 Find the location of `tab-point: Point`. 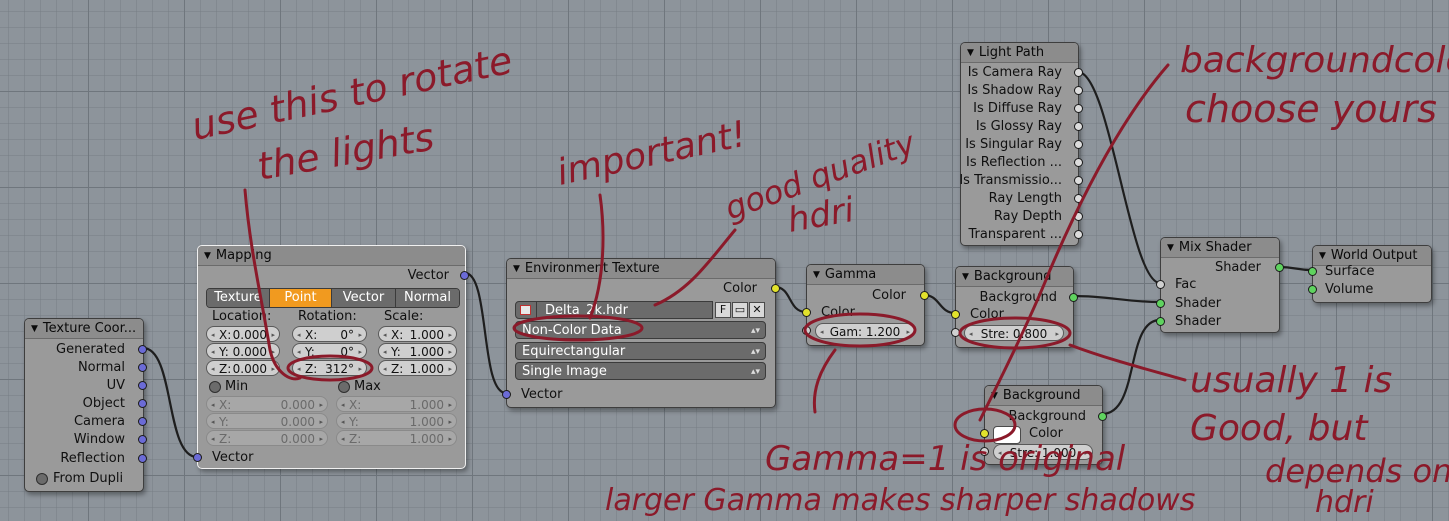

tab-point: Point is located at coordinates (301, 298).